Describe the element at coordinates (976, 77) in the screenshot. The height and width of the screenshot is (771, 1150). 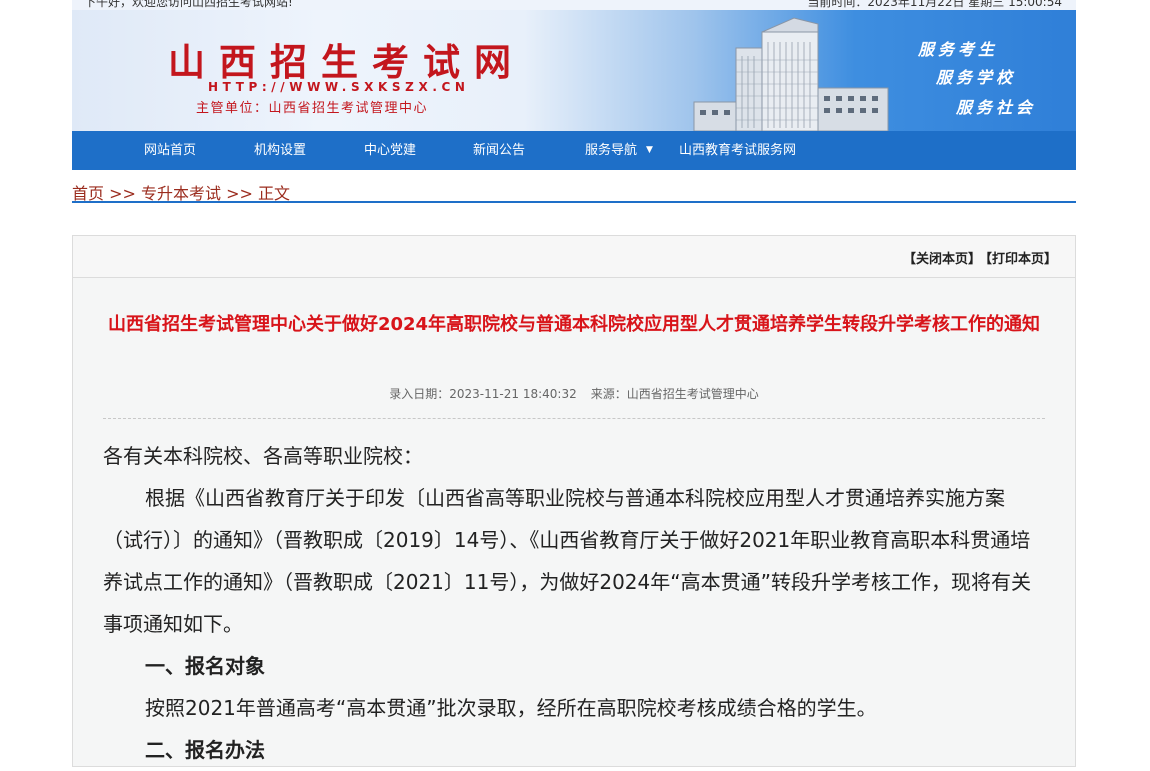
I see `slogan-2: 服务学校` at that location.